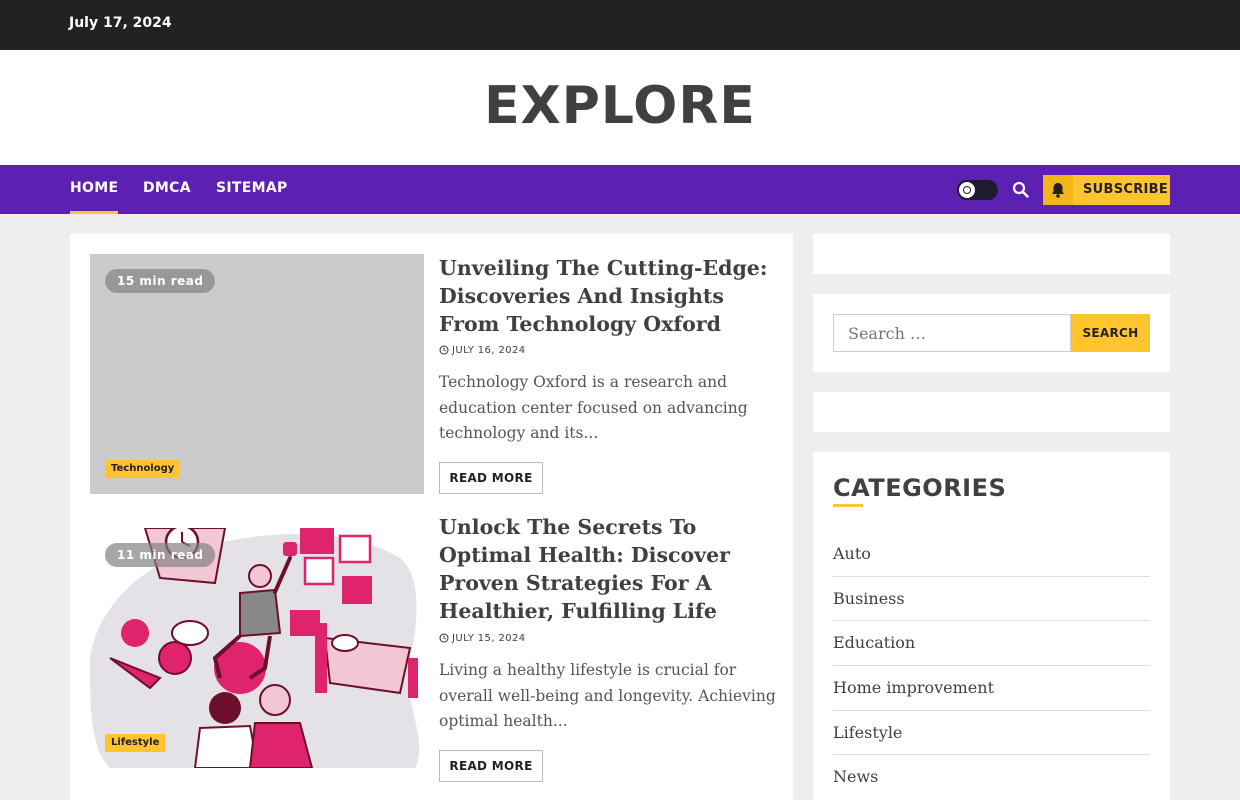 The height and width of the screenshot is (800, 1240). I want to click on search-input, so click(952, 333).